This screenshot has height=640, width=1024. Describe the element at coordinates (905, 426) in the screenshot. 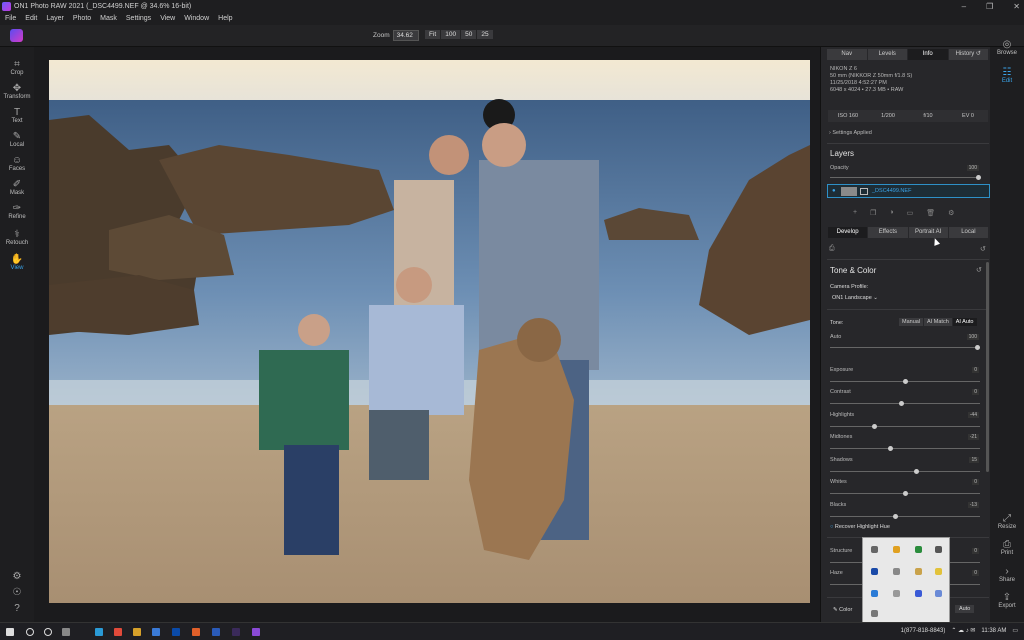

I see `highlights-slider` at that location.